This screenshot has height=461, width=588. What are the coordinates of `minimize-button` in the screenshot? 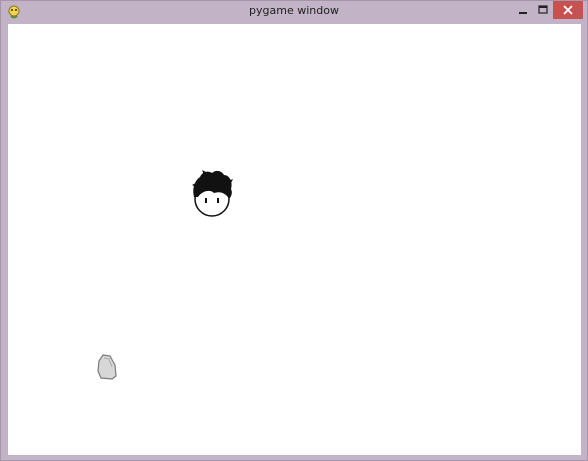 It's located at (523, 10).